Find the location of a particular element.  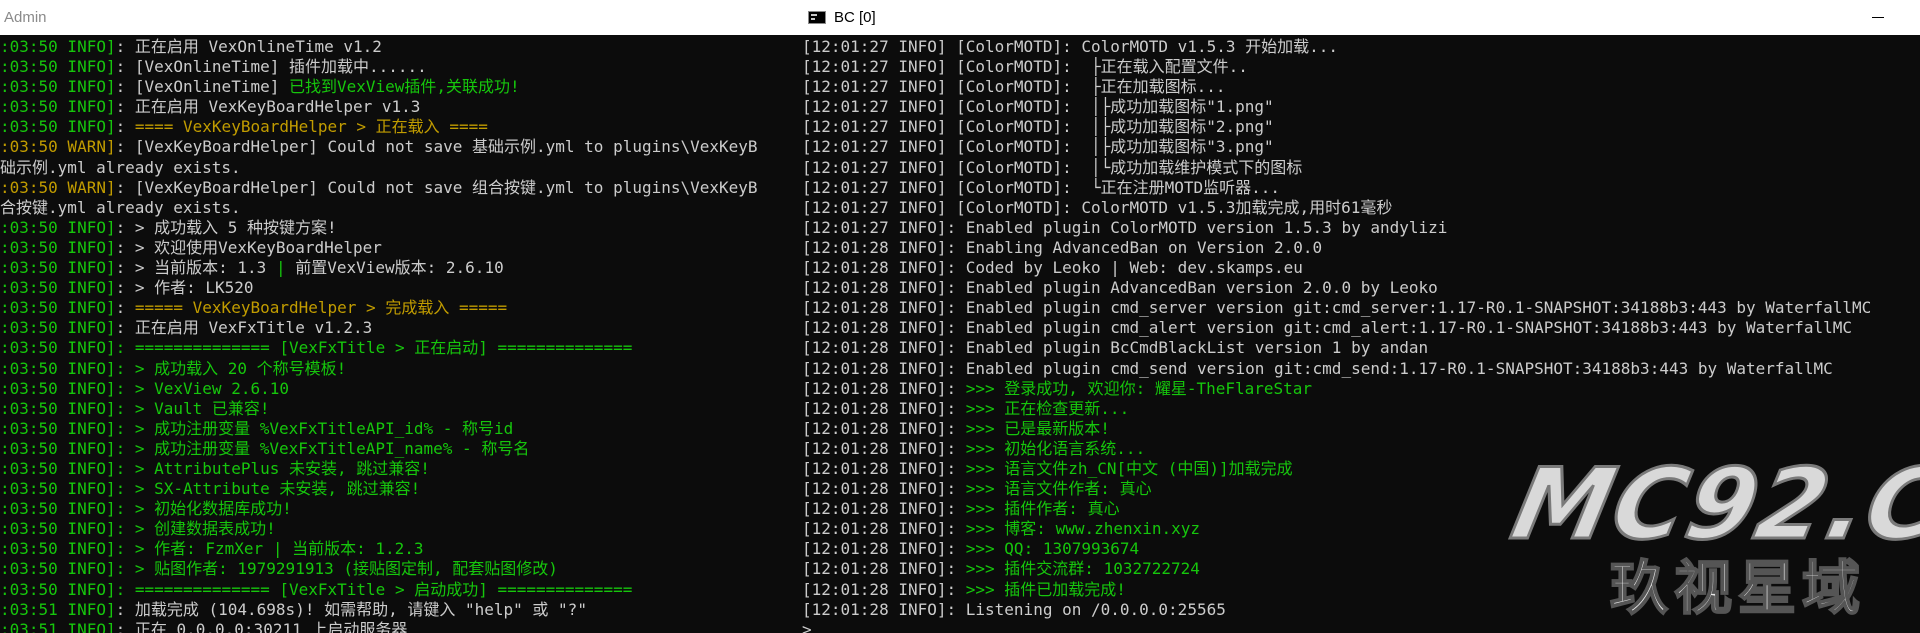

console-line-segment: | is located at coordinates (280, 268).